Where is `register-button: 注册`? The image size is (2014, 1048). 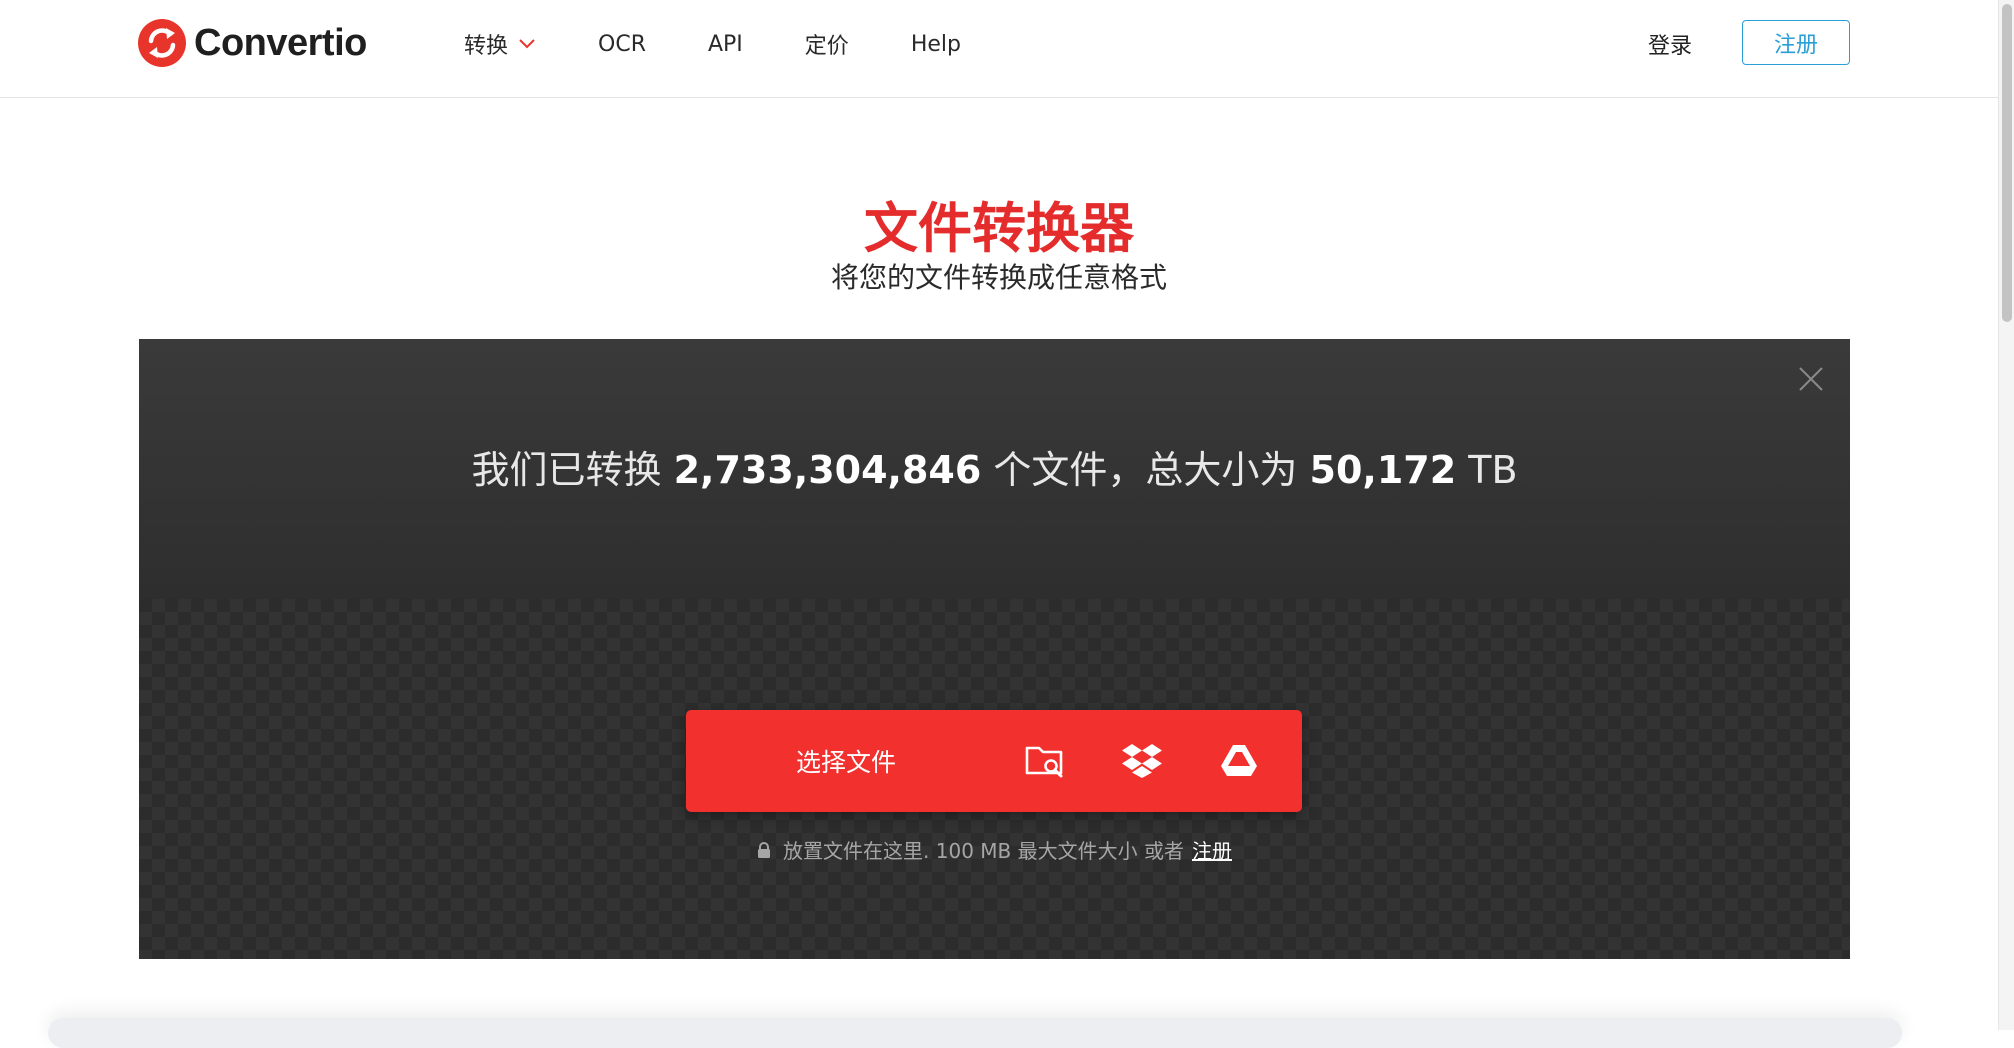 register-button: 注册 is located at coordinates (1796, 42).